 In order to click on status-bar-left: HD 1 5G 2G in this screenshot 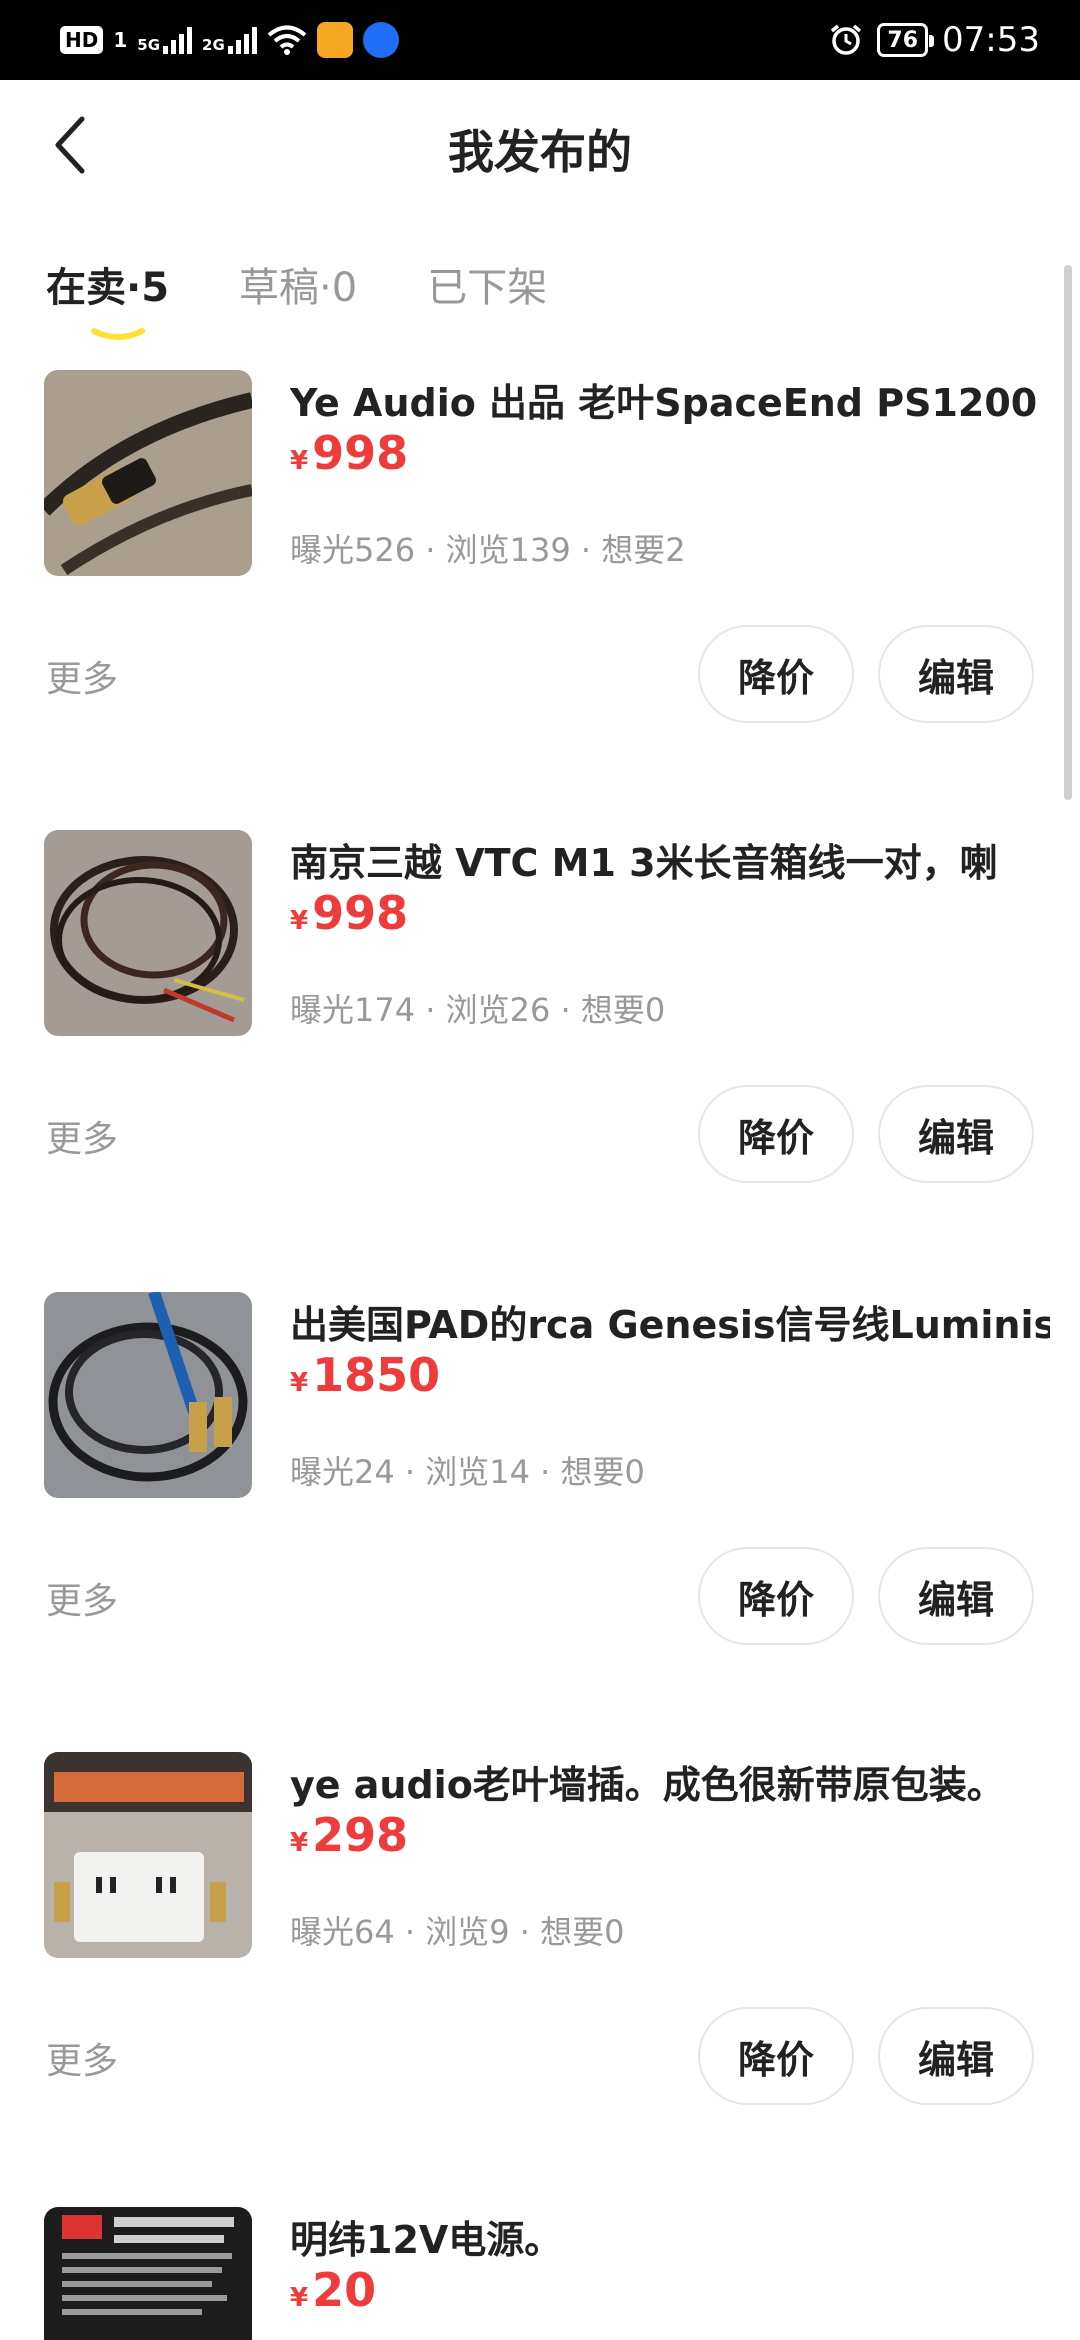, I will do `click(229, 40)`.